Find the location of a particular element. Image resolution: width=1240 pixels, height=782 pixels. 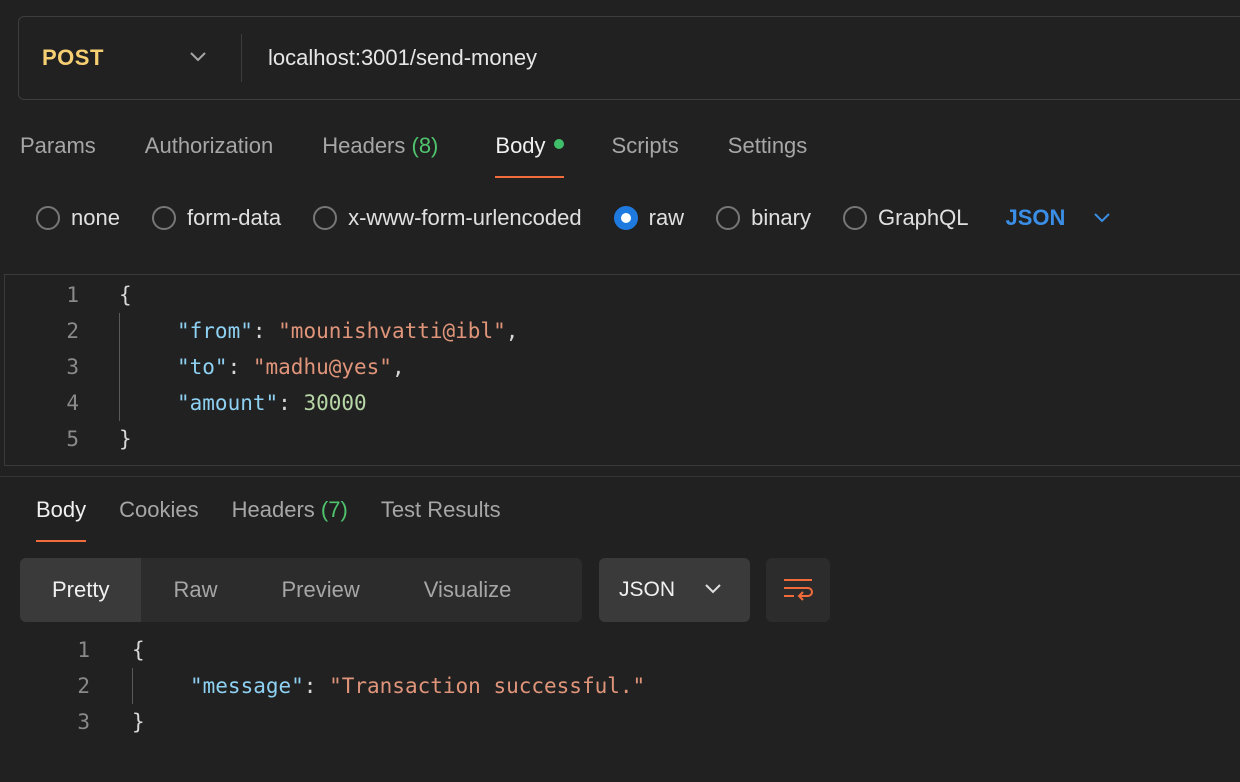

code-line: 3} is located at coordinates (80, 722).